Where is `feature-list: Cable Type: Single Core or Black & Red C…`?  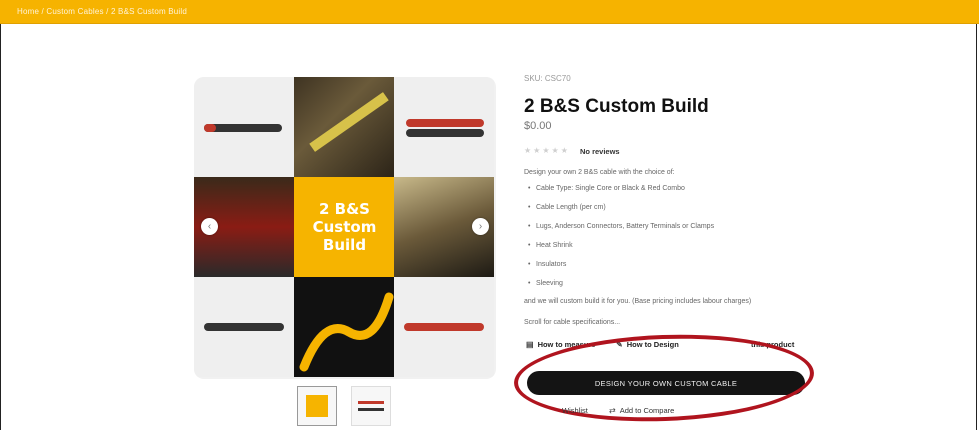
feature-list: Cable Type: Single Core or Black & Red C… is located at coordinates (619, 240).